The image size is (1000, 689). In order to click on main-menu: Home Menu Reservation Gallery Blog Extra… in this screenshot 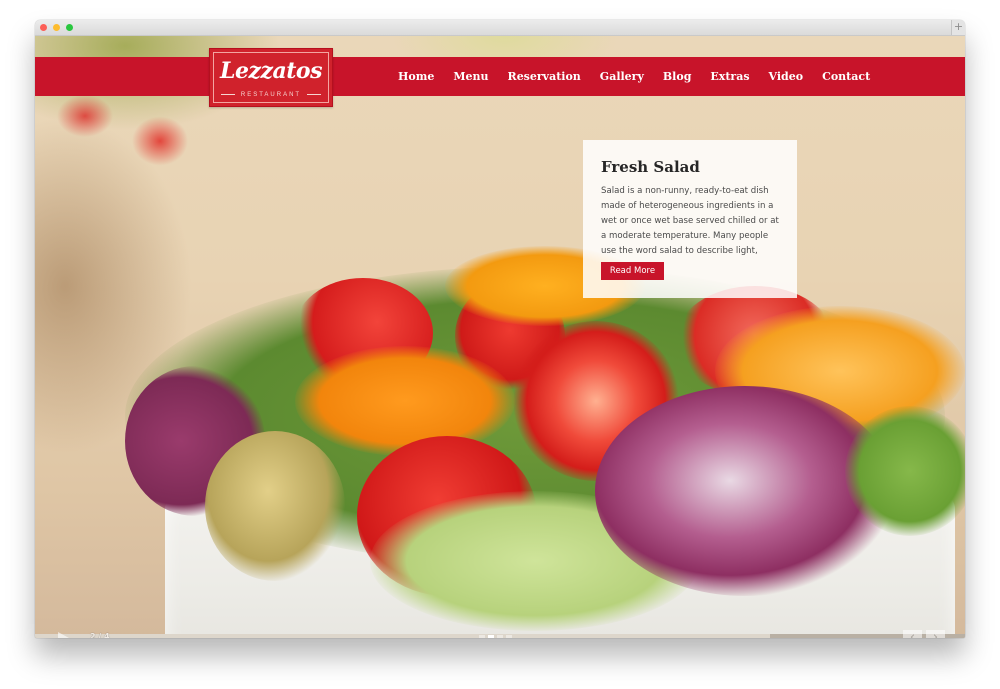, I will do `click(643, 76)`.